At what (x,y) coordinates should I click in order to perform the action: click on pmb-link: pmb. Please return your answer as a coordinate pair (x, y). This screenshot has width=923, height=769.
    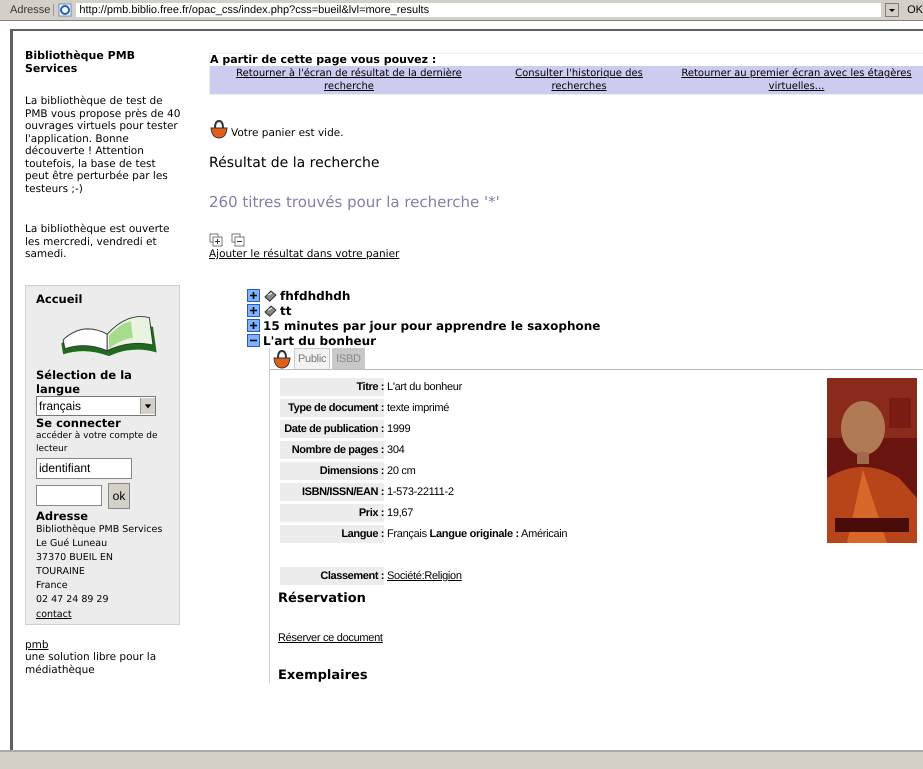
    Looking at the image, I should click on (37, 644).